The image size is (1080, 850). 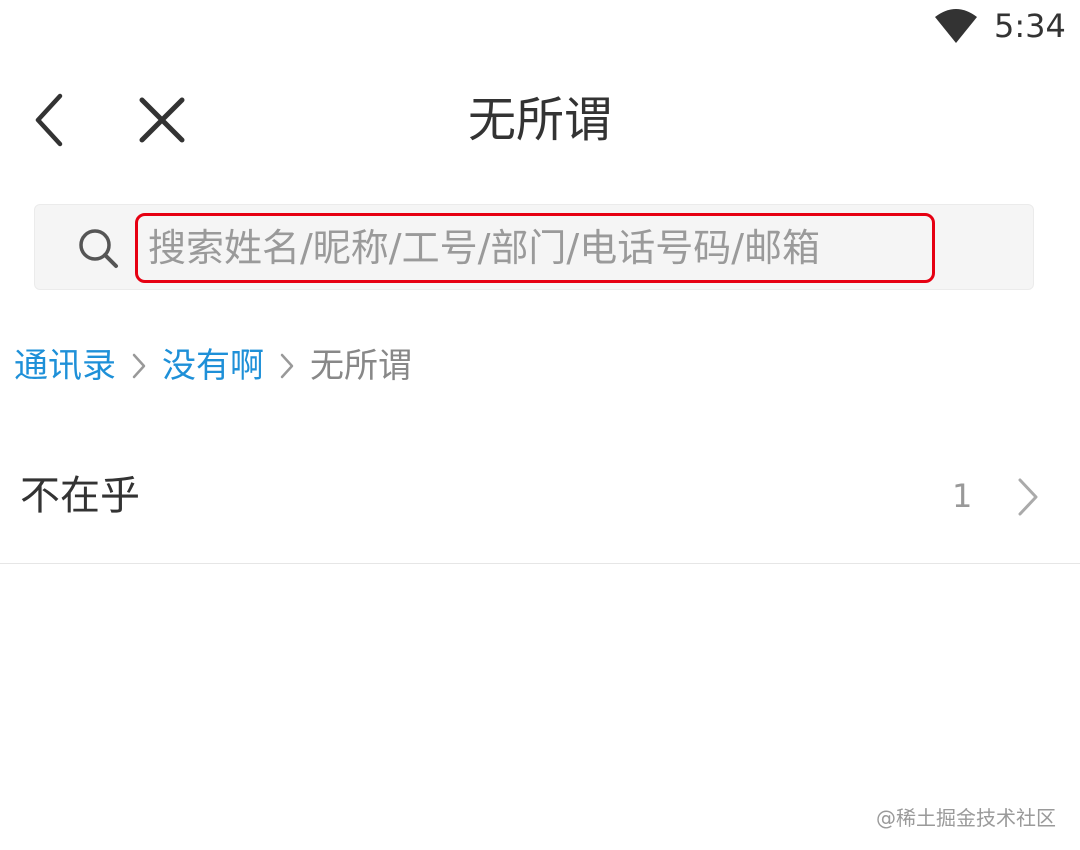 I want to click on search-icon, so click(x=98, y=248).